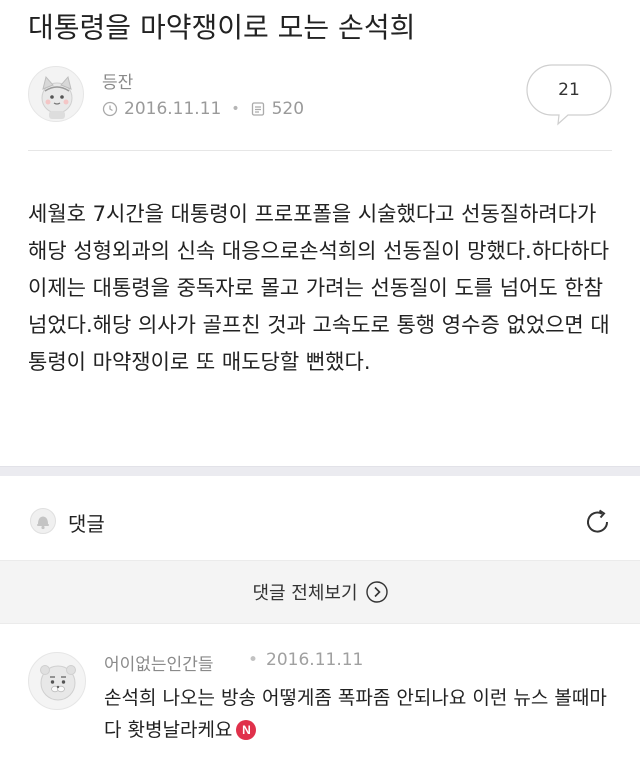  I want to click on post-date: 2016.11.11, so click(173, 109).